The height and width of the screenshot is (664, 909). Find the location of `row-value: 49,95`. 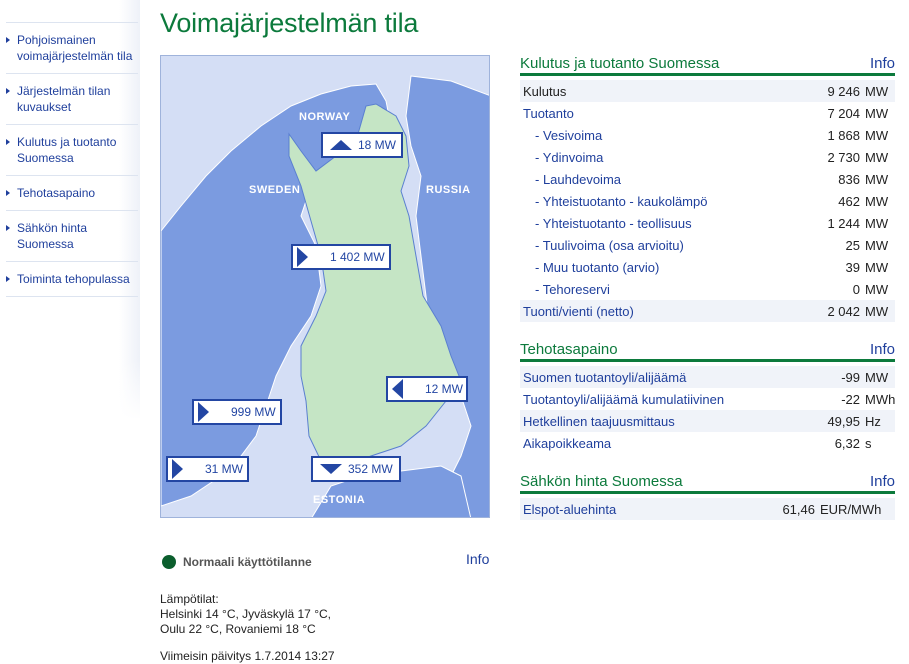

row-value: 49,95 is located at coordinates (843, 421).